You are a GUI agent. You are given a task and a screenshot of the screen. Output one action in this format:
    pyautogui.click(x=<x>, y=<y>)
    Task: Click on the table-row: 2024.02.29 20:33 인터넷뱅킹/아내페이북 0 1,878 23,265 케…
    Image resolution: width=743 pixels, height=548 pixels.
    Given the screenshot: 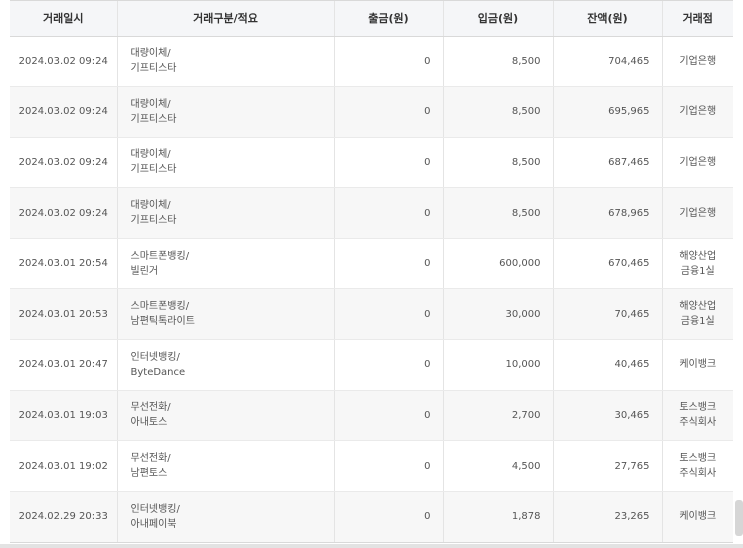 What is the action you would take?
    pyautogui.click(x=371, y=516)
    